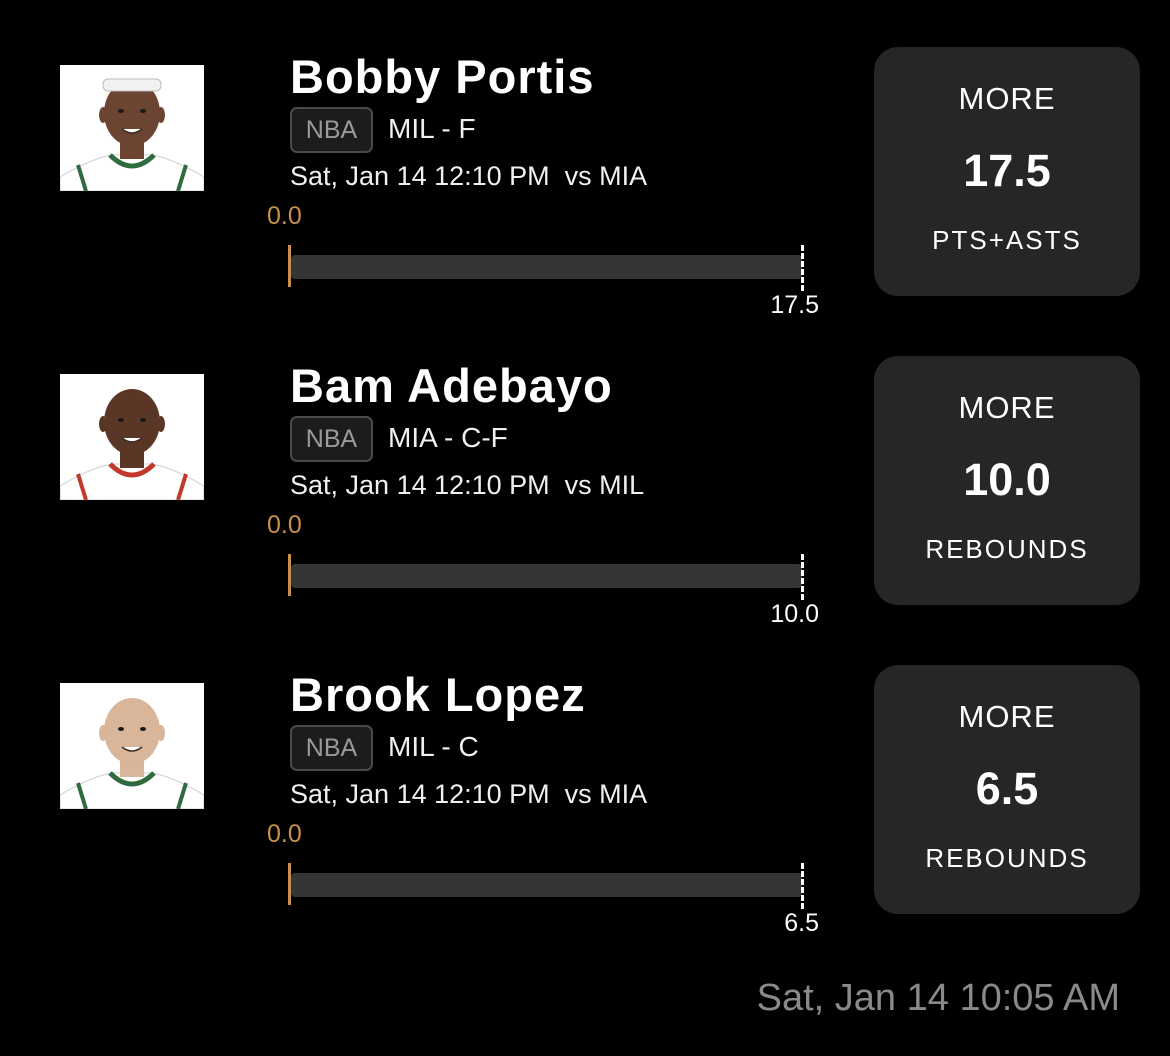 The height and width of the screenshot is (1056, 1170). I want to click on target-value: 6.5, so click(801, 923).